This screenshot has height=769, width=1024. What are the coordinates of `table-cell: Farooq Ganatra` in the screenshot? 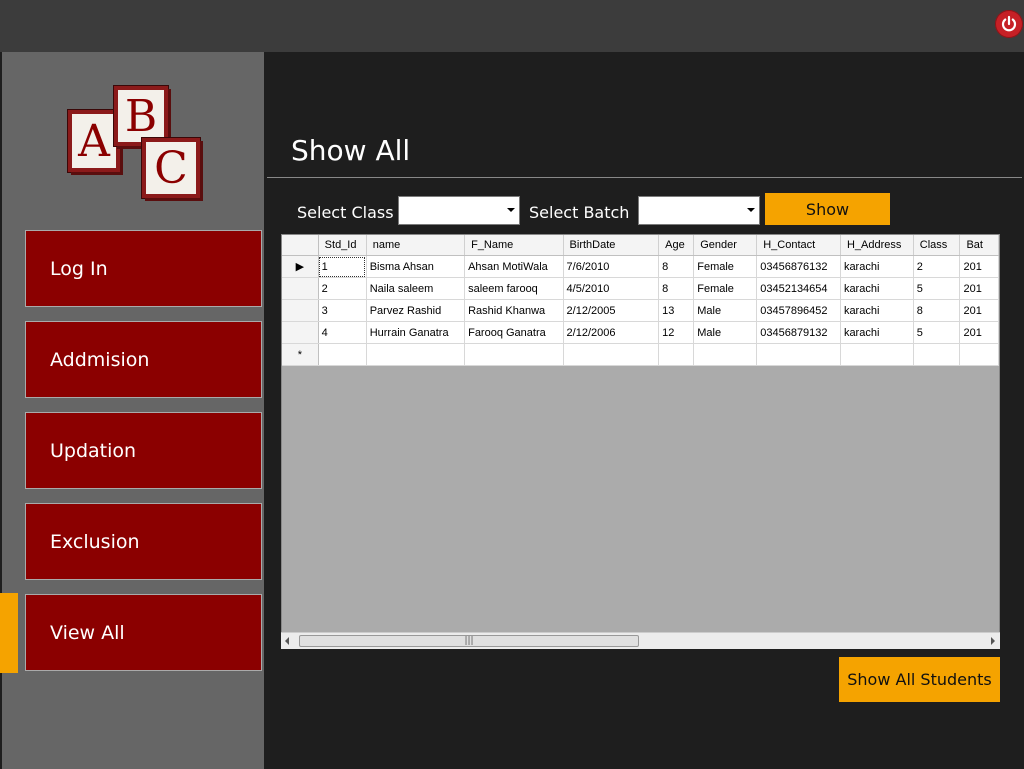 It's located at (514, 332).